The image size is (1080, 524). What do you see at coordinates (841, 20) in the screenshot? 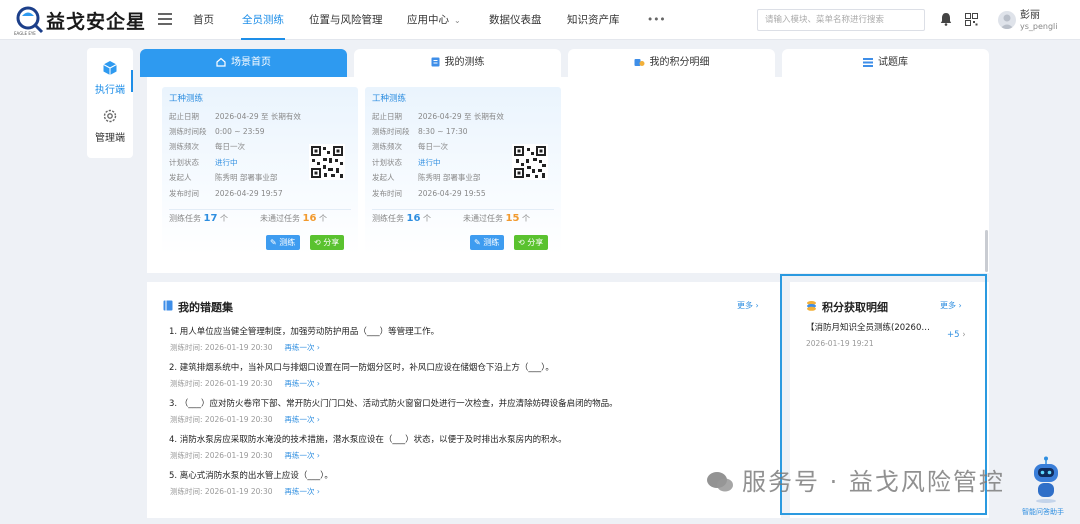
I see `search-input: 请输入模块、菜单名称进行搜索` at bounding box center [841, 20].